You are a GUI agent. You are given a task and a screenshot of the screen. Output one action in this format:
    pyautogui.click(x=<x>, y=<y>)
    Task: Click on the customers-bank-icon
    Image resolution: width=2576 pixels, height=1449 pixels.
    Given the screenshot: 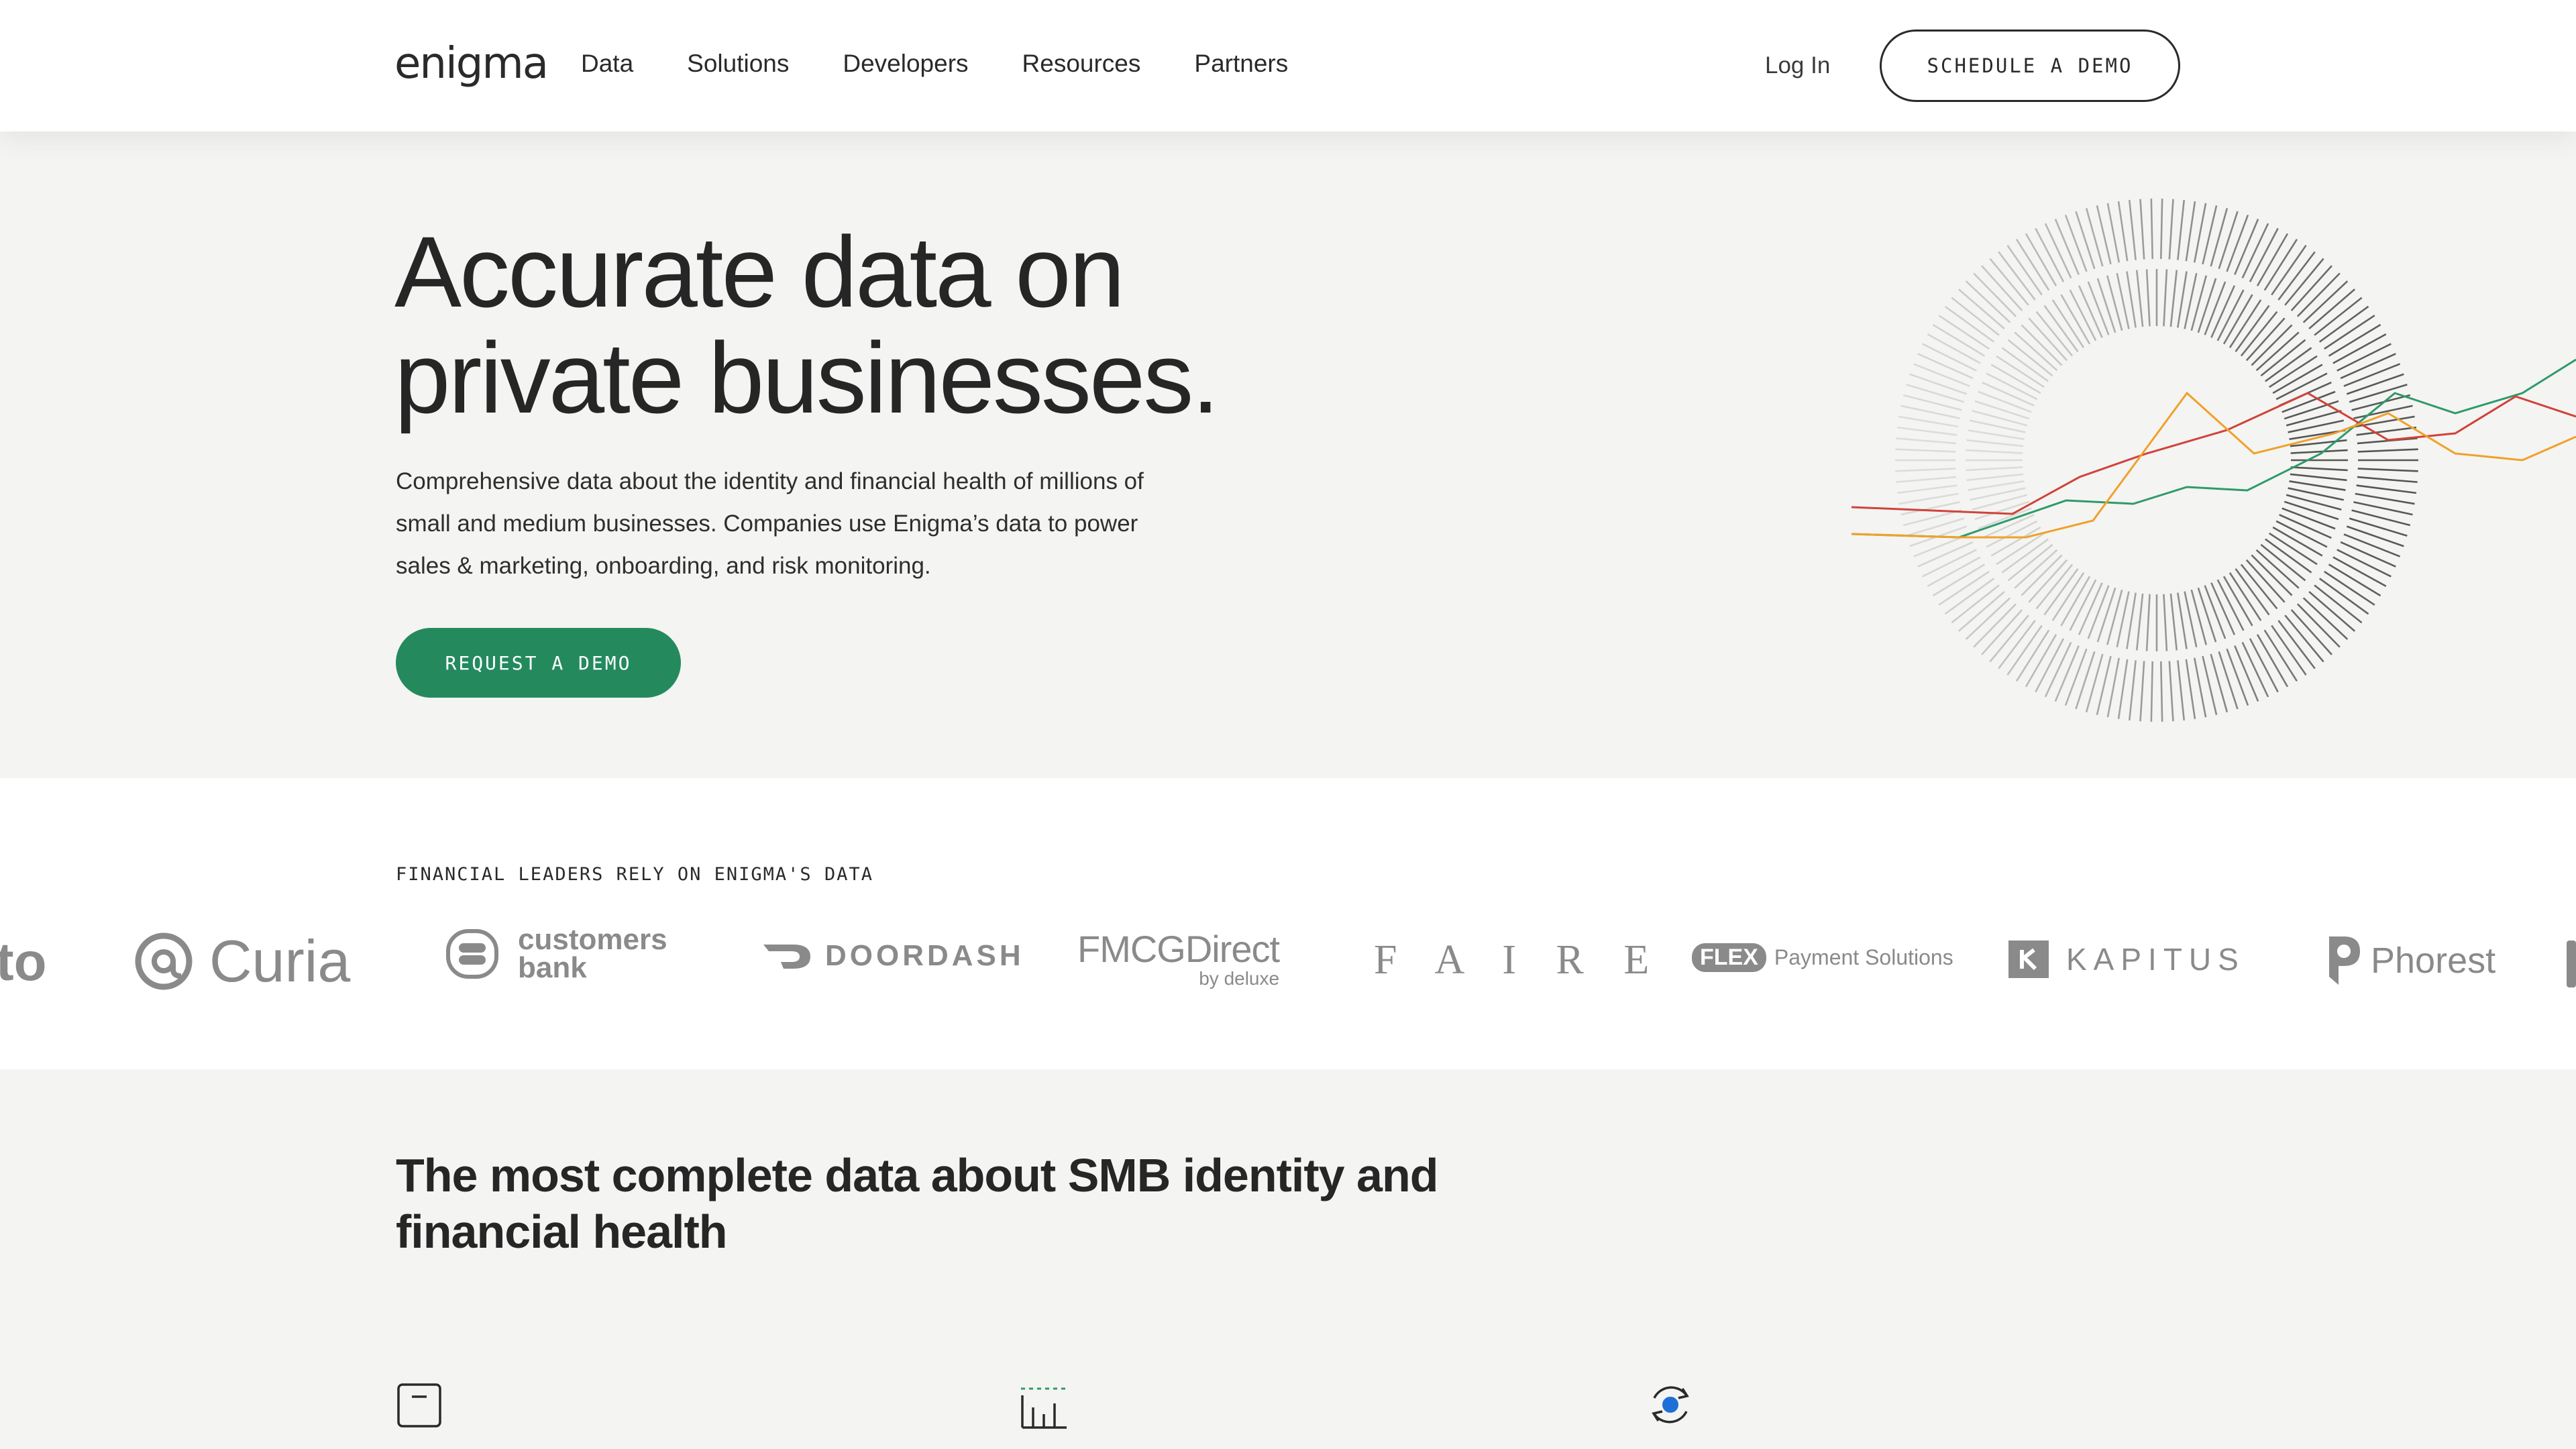 What is the action you would take?
    pyautogui.click(x=472, y=954)
    